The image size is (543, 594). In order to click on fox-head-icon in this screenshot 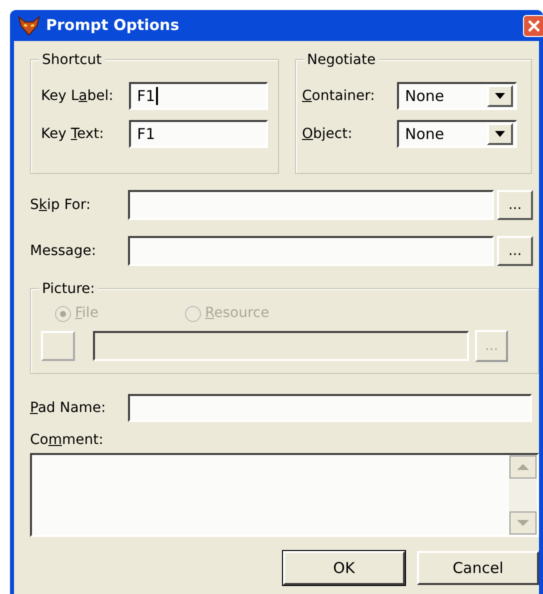, I will do `click(29, 26)`.